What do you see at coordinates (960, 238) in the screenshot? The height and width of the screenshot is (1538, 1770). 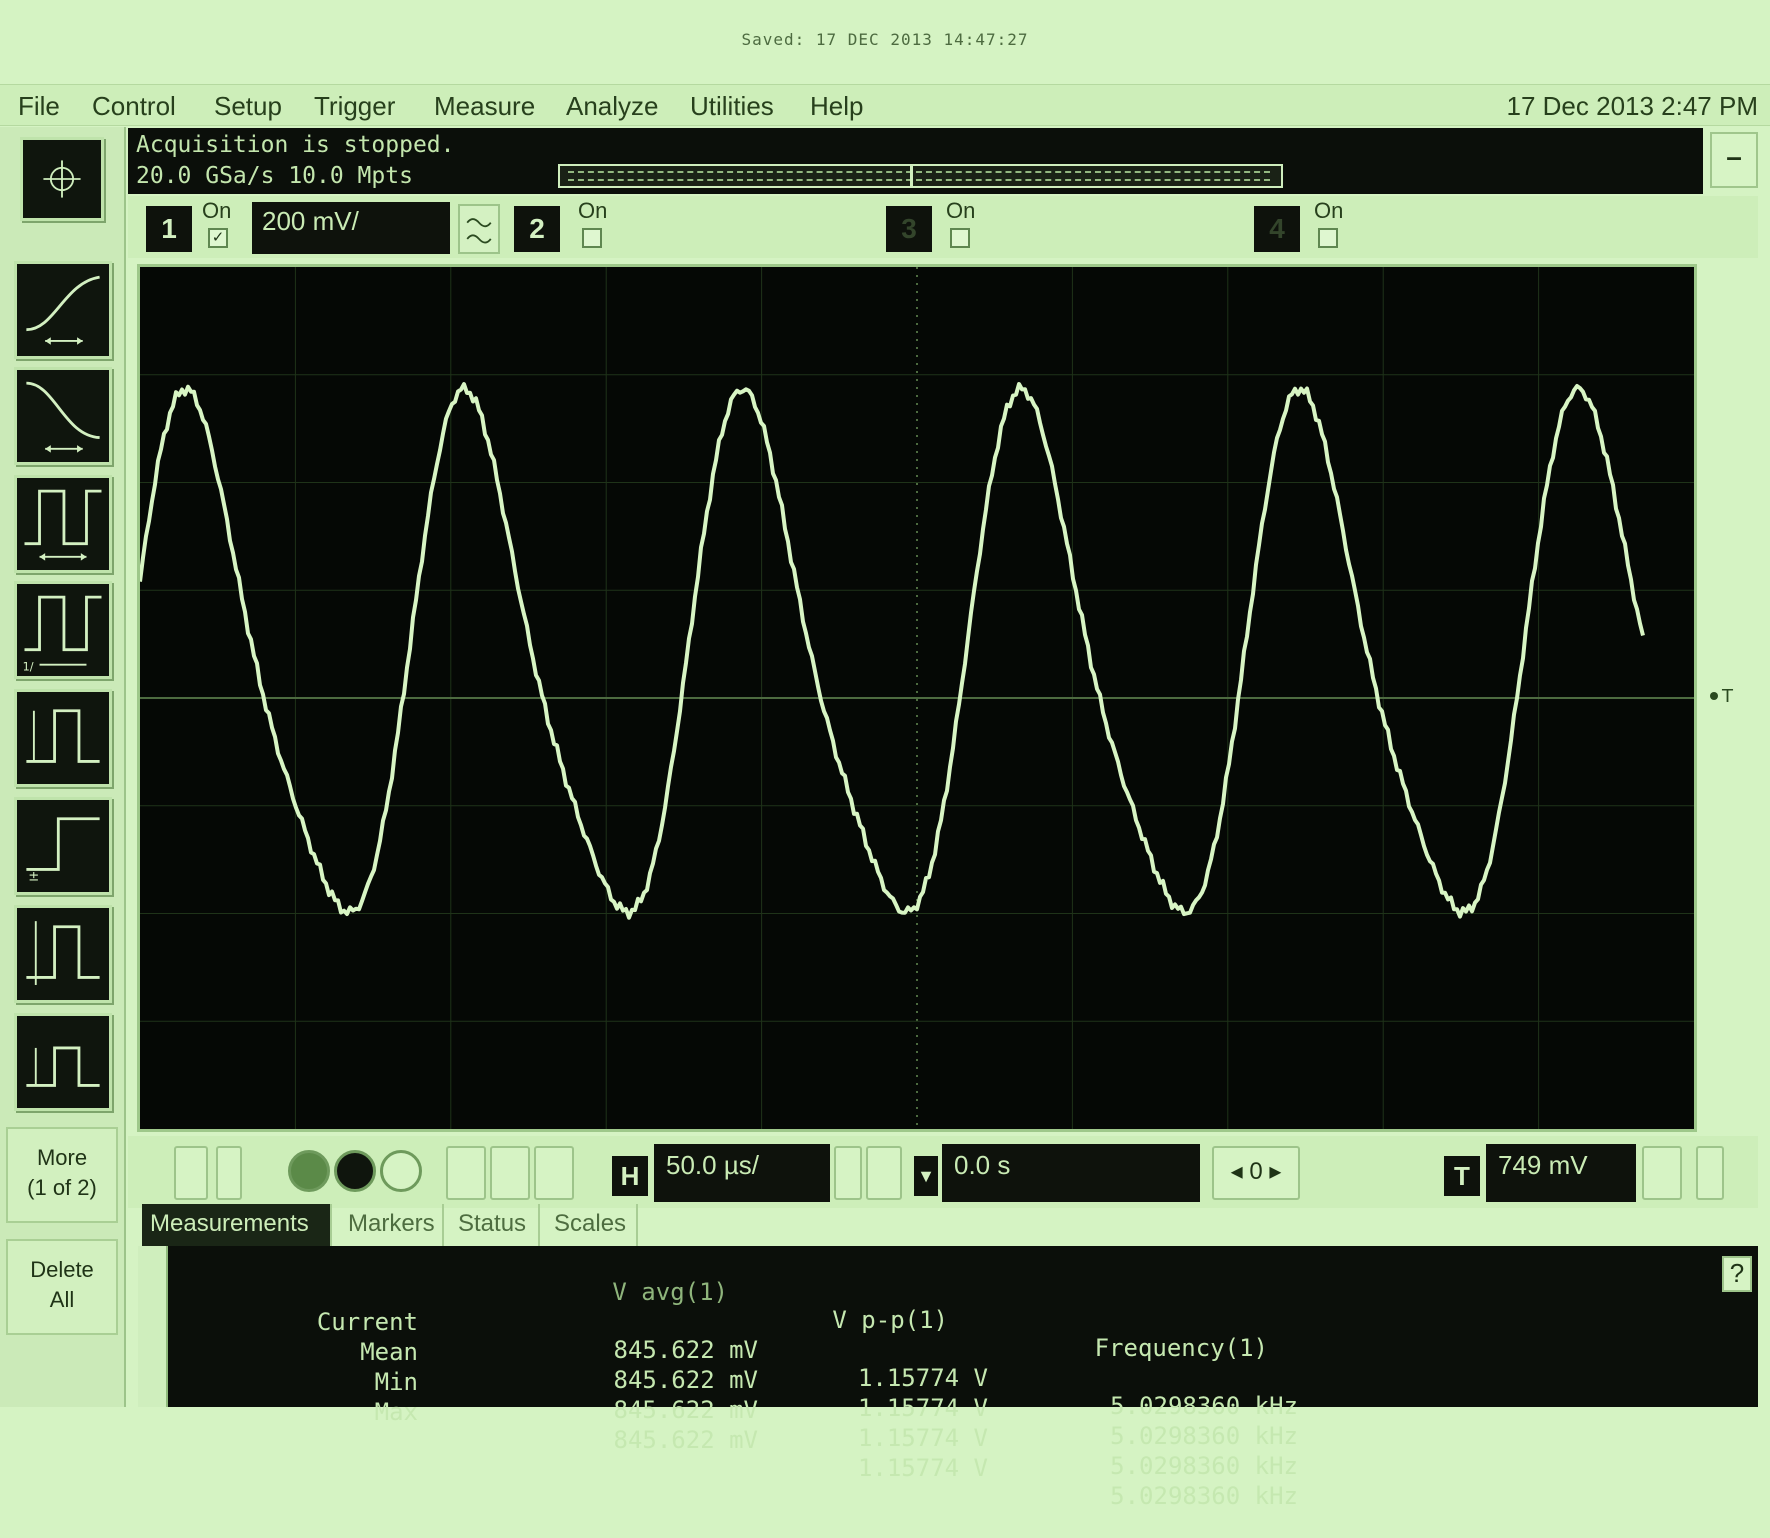 I see `channel-3-checkbox` at bounding box center [960, 238].